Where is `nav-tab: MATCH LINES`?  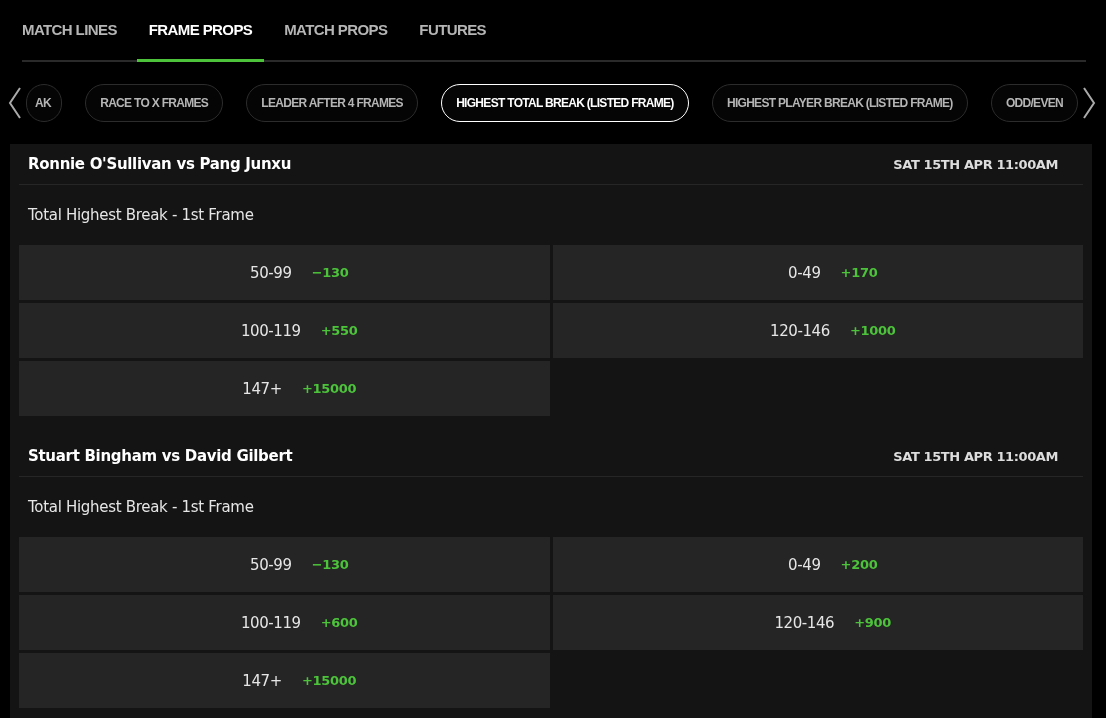
nav-tab: MATCH LINES is located at coordinates (69, 31).